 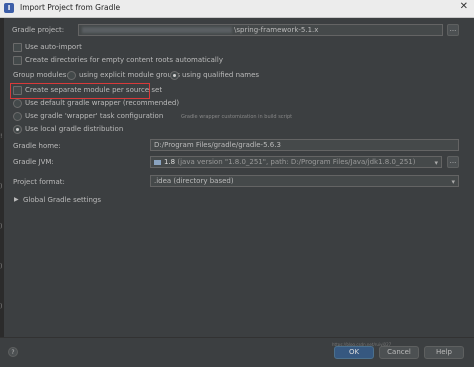 What do you see at coordinates (33, 162) in the screenshot?
I see `gradle-jvm-label: Gradle JVM:` at bounding box center [33, 162].